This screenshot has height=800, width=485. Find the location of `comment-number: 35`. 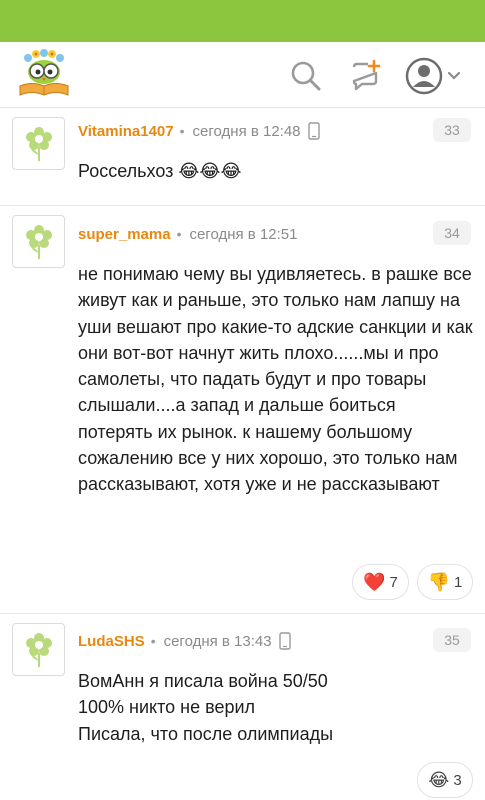

comment-number: 35 is located at coordinates (452, 640).